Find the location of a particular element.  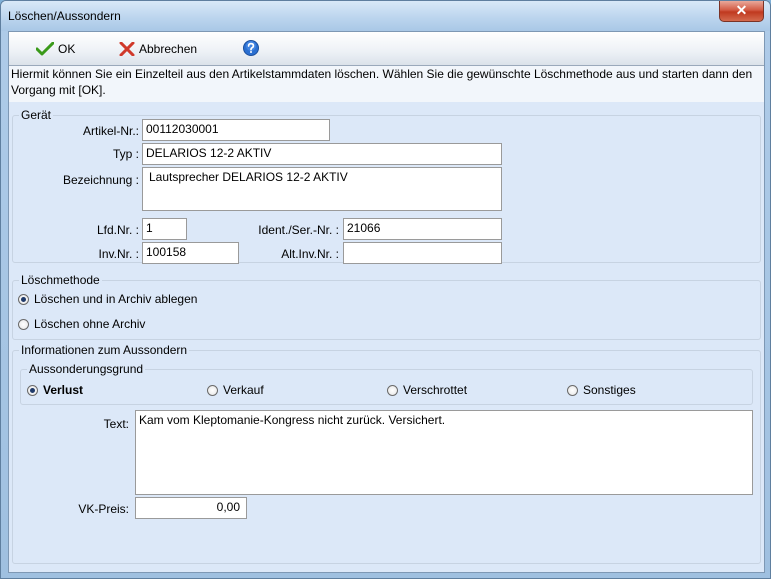

artikel-nr-label: Artikel-Nr.: is located at coordinates (110, 131).